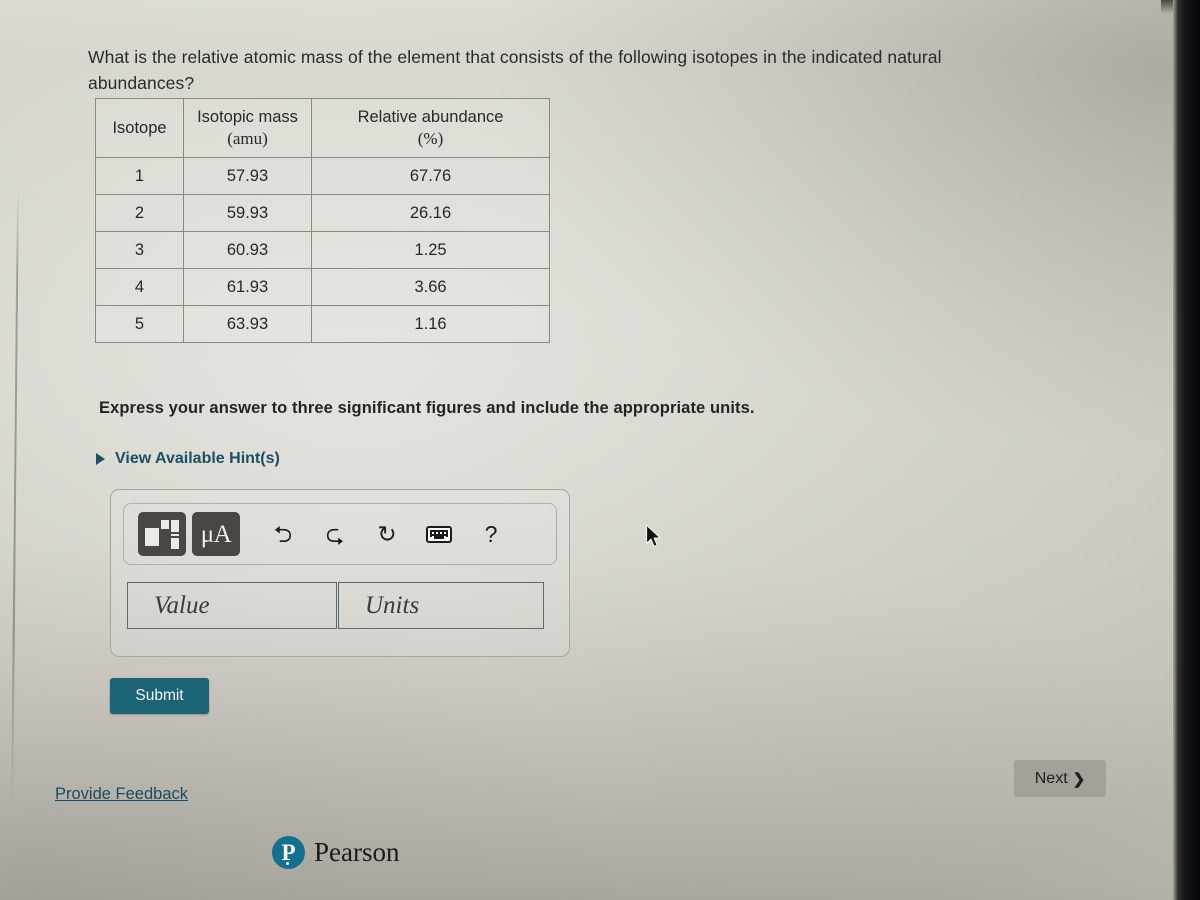 This screenshot has height=900, width=1200. I want to click on pearson-mark-icon: P, so click(288, 852).